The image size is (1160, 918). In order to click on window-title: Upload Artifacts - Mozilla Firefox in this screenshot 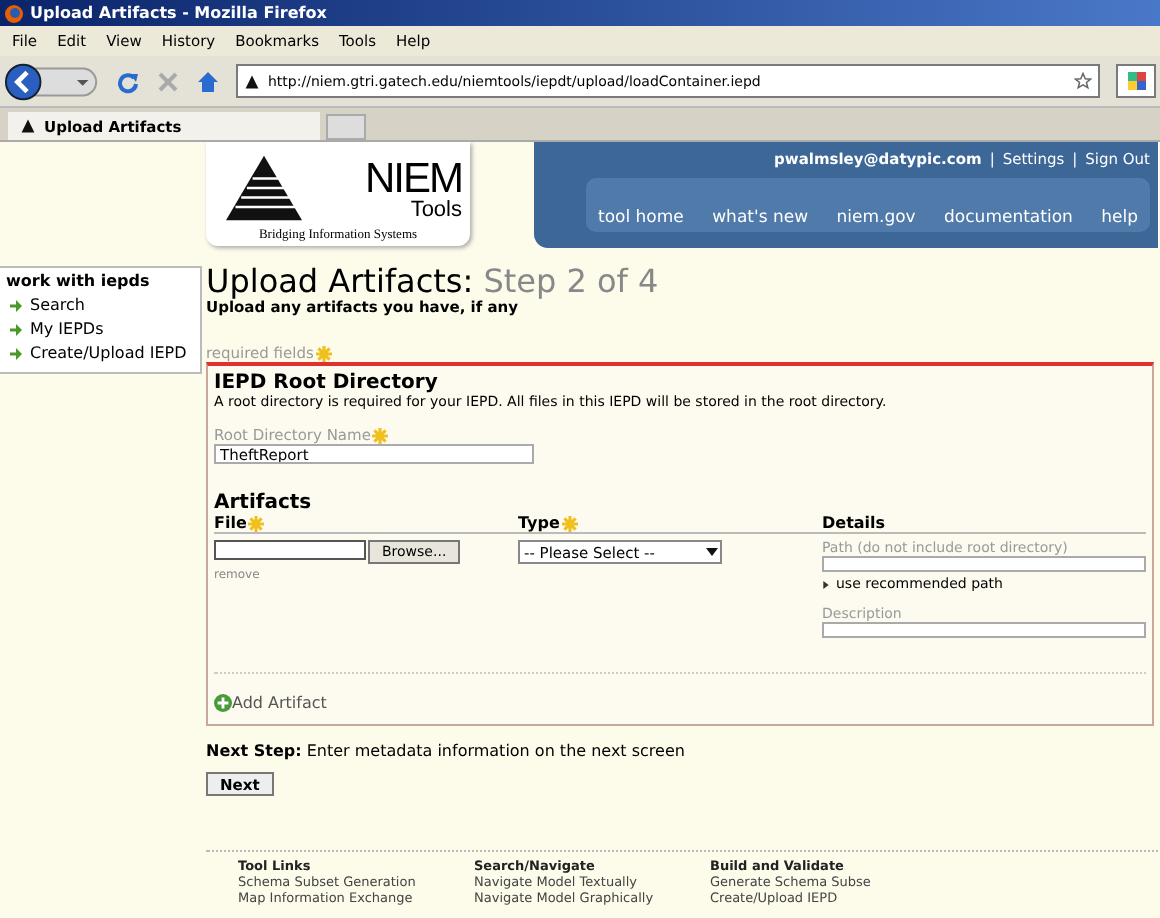, I will do `click(178, 13)`.